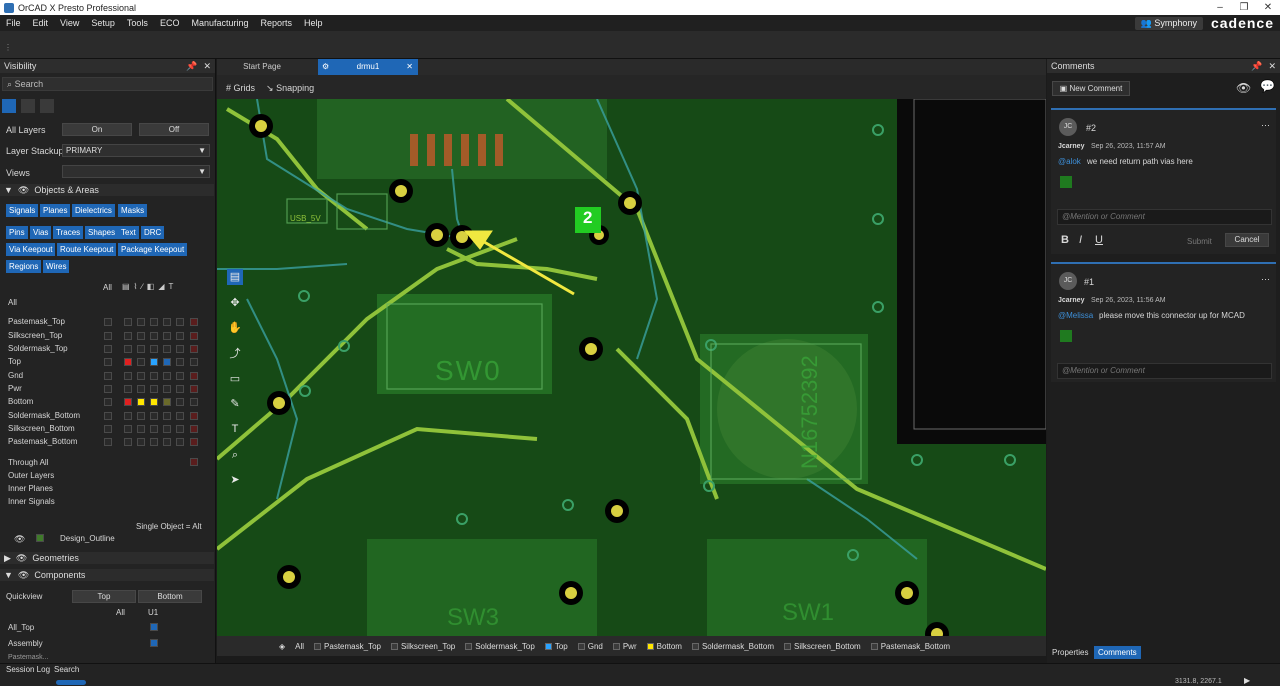 The height and width of the screenshot is (686, 1280). Describe the element at coordinates (368, 67) in the screenshot. I see `tab-design: ⚙ drmu1 ✕` at that location.